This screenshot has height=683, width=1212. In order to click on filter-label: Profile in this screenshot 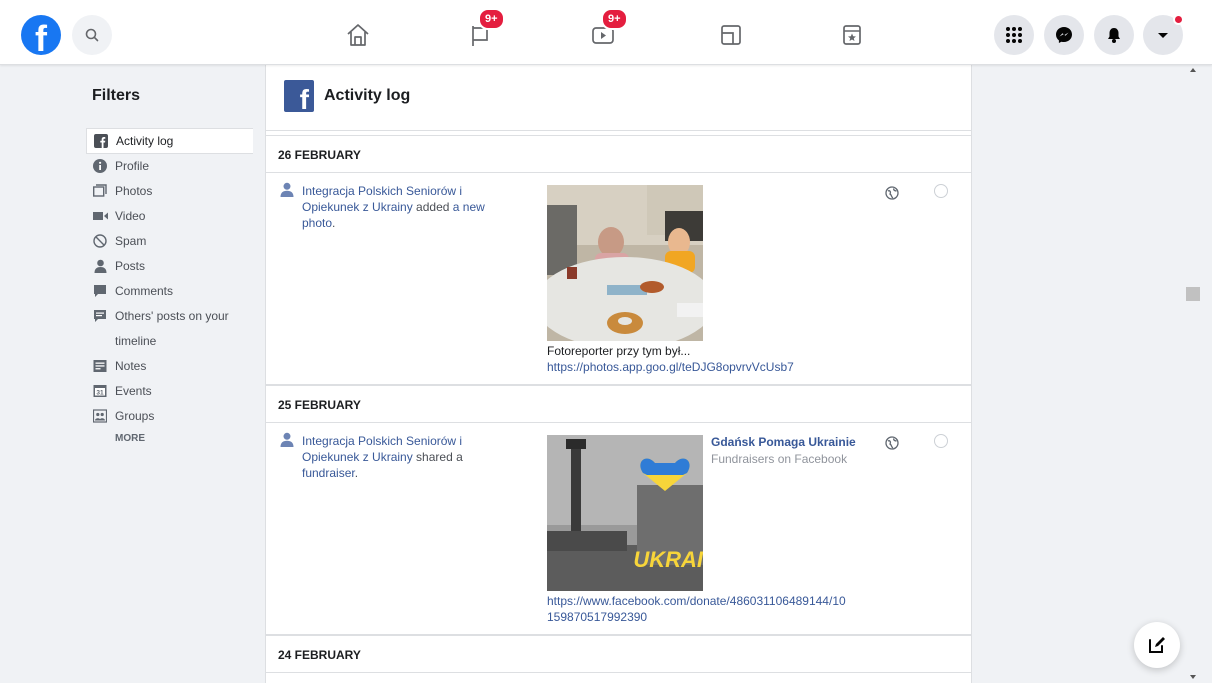, I will do `click(132, 166)`.